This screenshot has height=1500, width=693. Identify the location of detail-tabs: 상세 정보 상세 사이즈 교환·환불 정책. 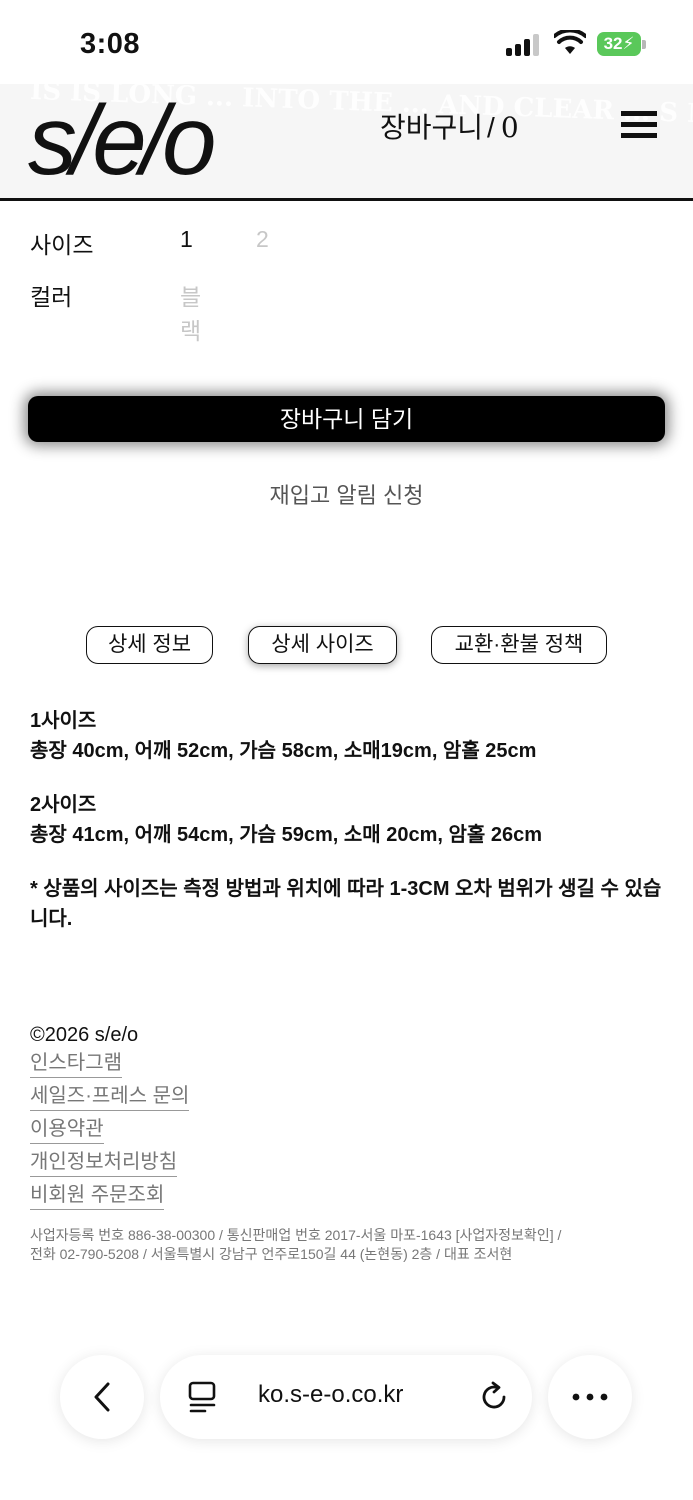
(346, 645).